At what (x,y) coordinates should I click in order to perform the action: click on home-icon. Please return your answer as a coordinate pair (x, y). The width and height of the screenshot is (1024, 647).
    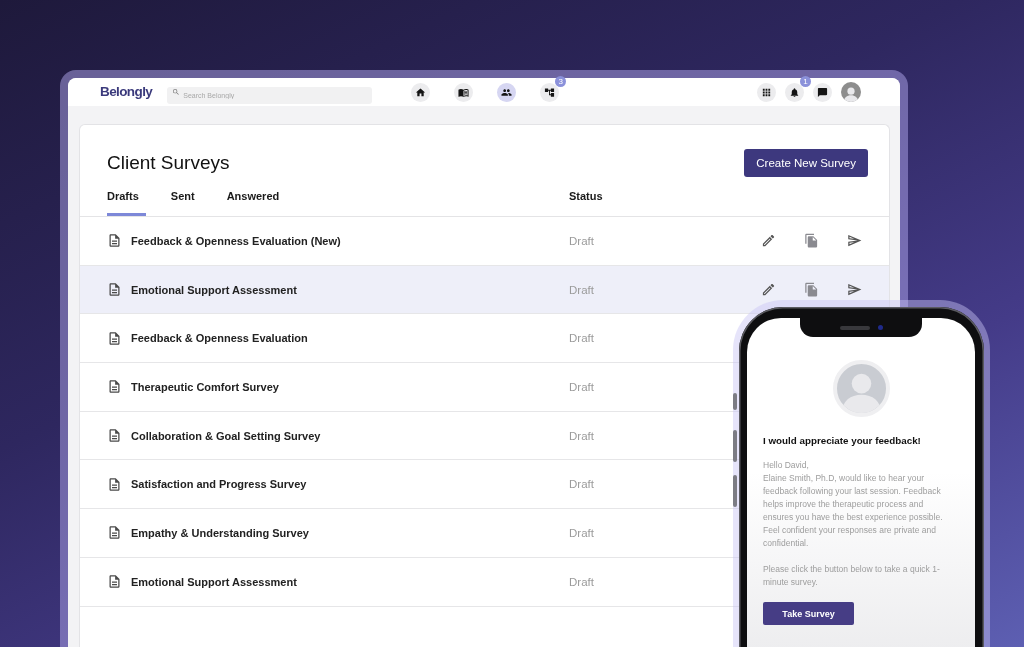
    Looking at the image, I should click on (421, 92).